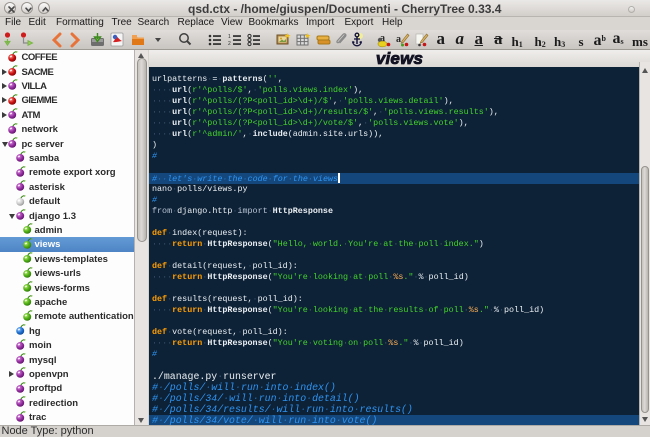 The height and width of the screenshot is (437, 650). I want to click on svg-text: a, so click(398, 39).